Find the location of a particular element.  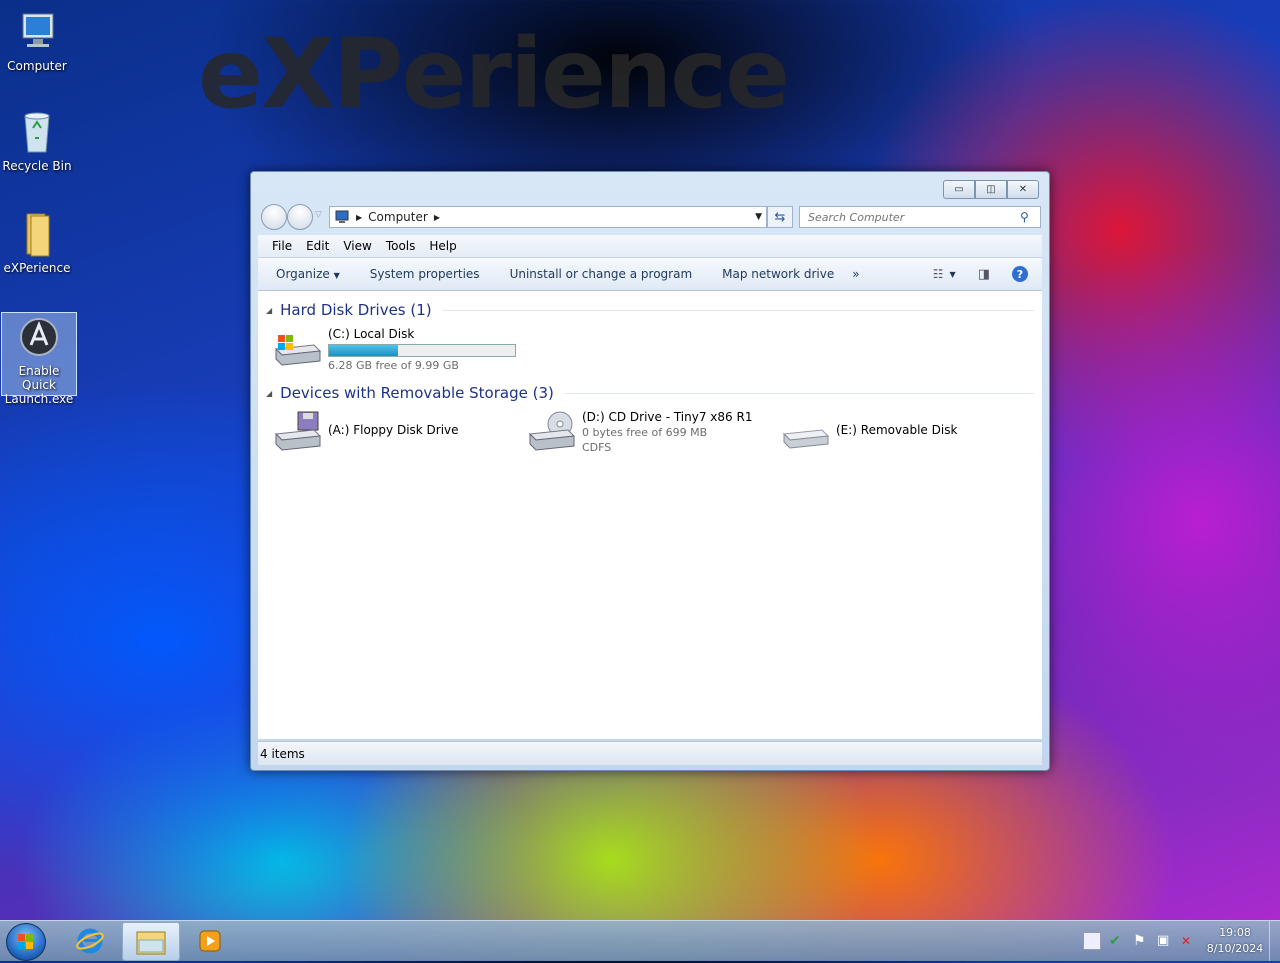

hard-drive-icon is located at coordinates (298, 350).